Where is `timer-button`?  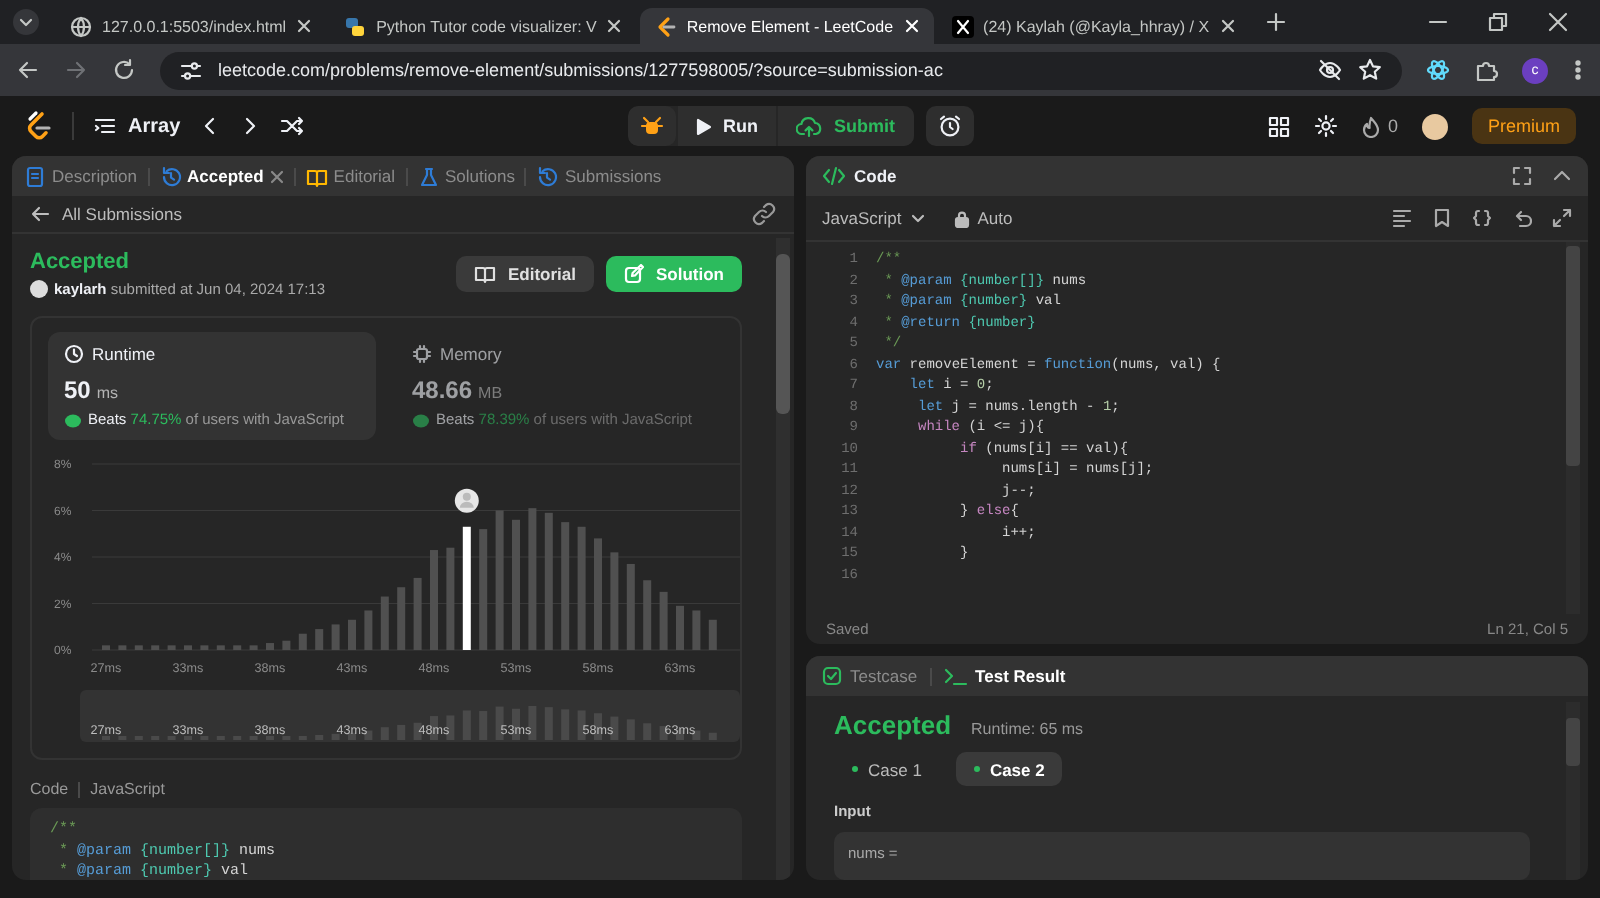
timer-button is located at coordinates (949, 126).